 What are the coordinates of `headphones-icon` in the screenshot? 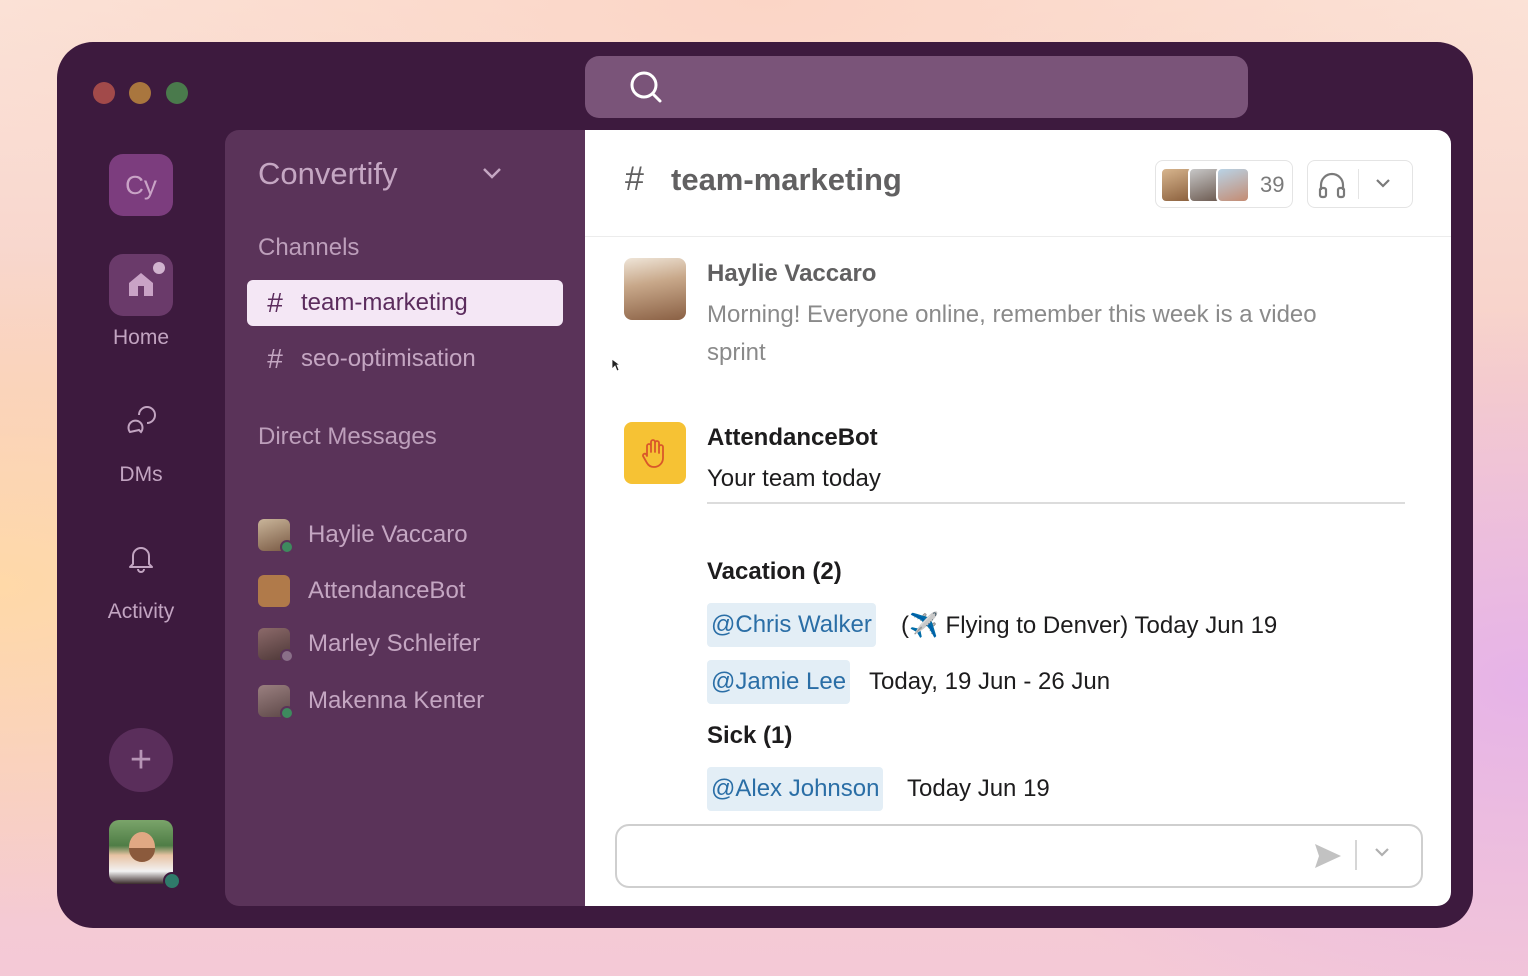 It's located at (1332, 185).